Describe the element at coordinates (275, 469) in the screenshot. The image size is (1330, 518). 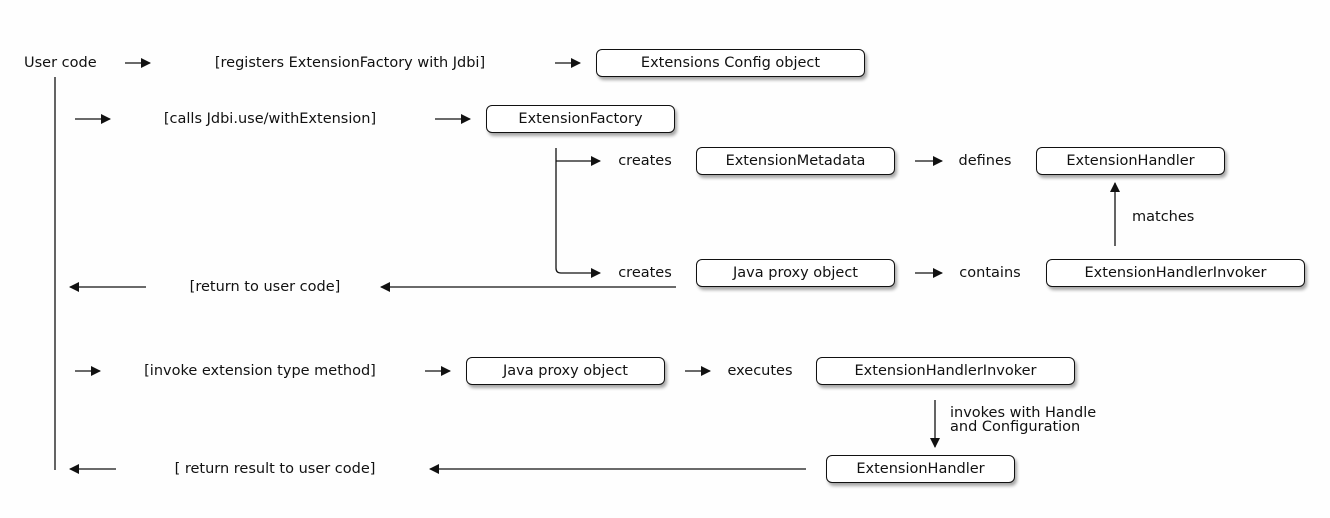
I see `step-return-result-label: [ return result to user code]` at that location.